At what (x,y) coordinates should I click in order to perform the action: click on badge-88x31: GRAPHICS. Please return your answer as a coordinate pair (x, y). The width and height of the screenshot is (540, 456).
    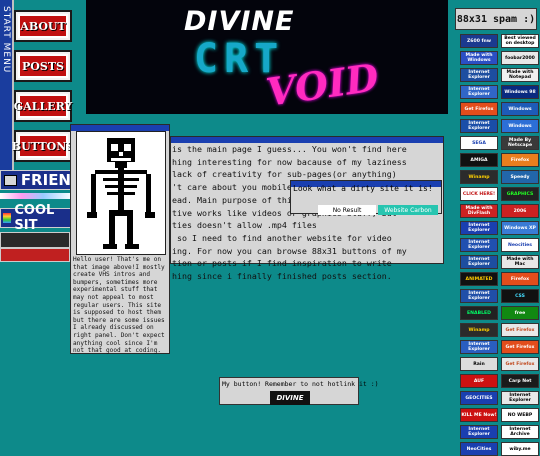
    Looking at the image, I should click on (520, 194).